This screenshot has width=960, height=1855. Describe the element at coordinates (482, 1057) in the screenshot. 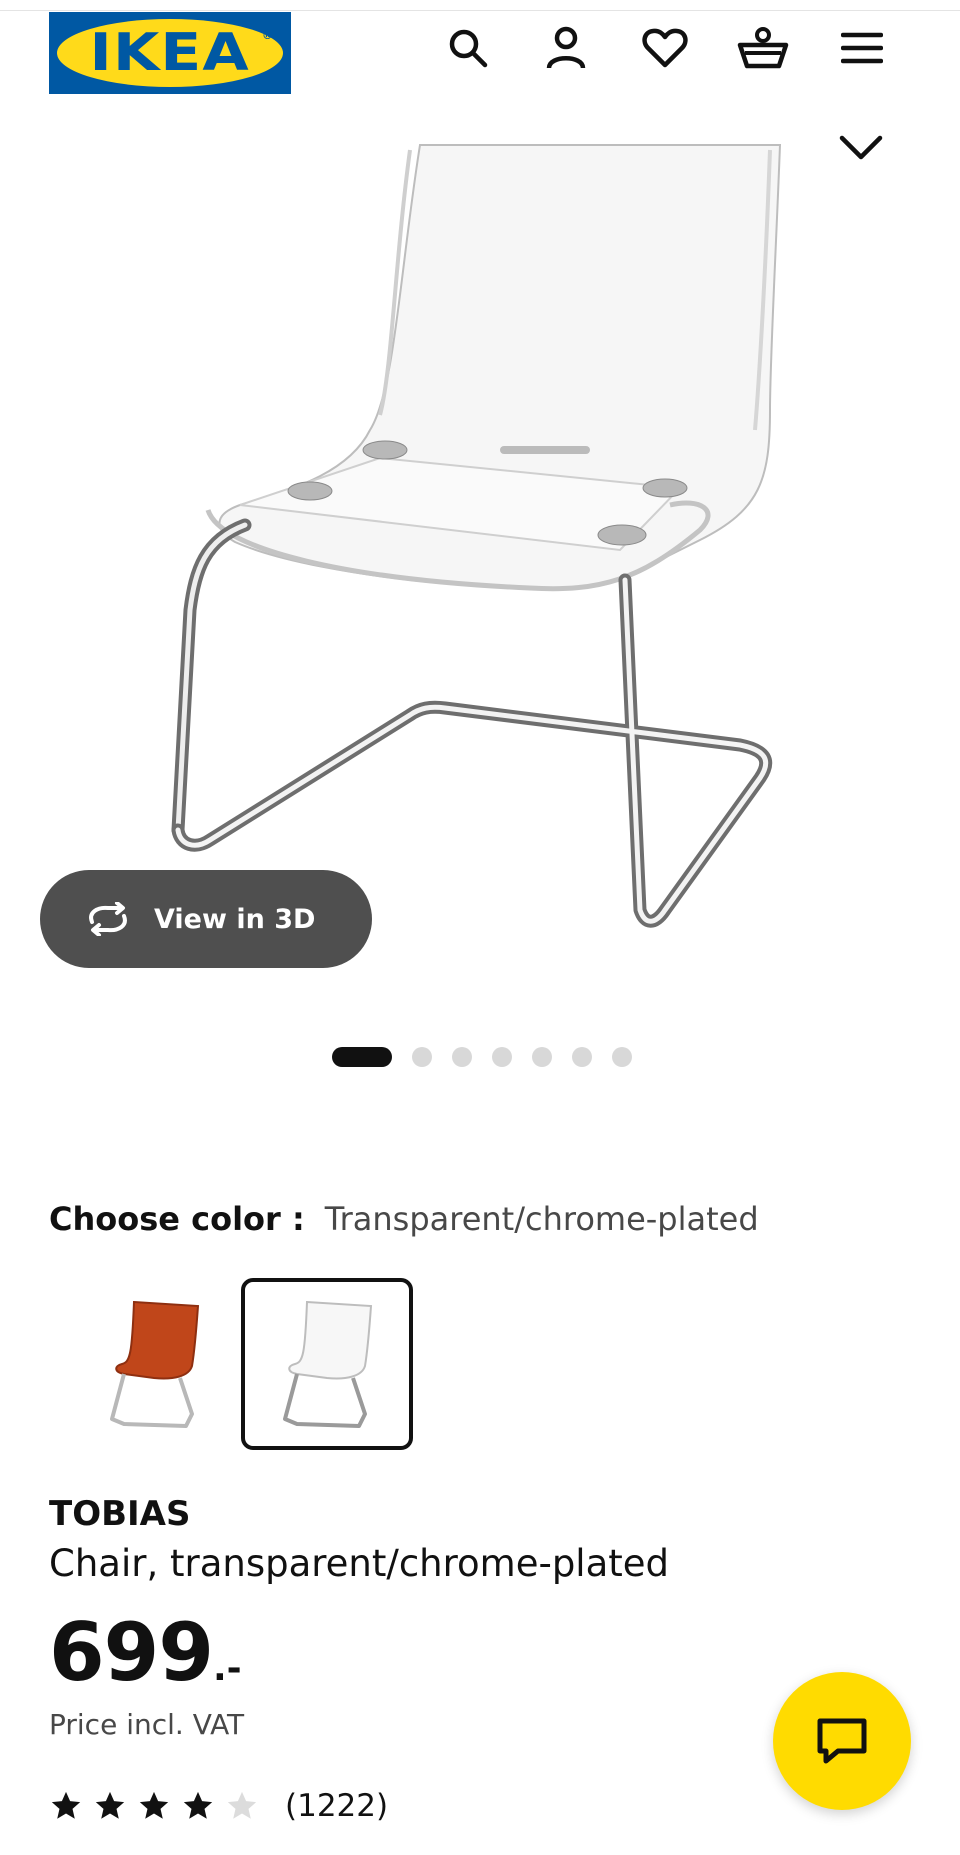

I see `gallery-pagination` at that location.